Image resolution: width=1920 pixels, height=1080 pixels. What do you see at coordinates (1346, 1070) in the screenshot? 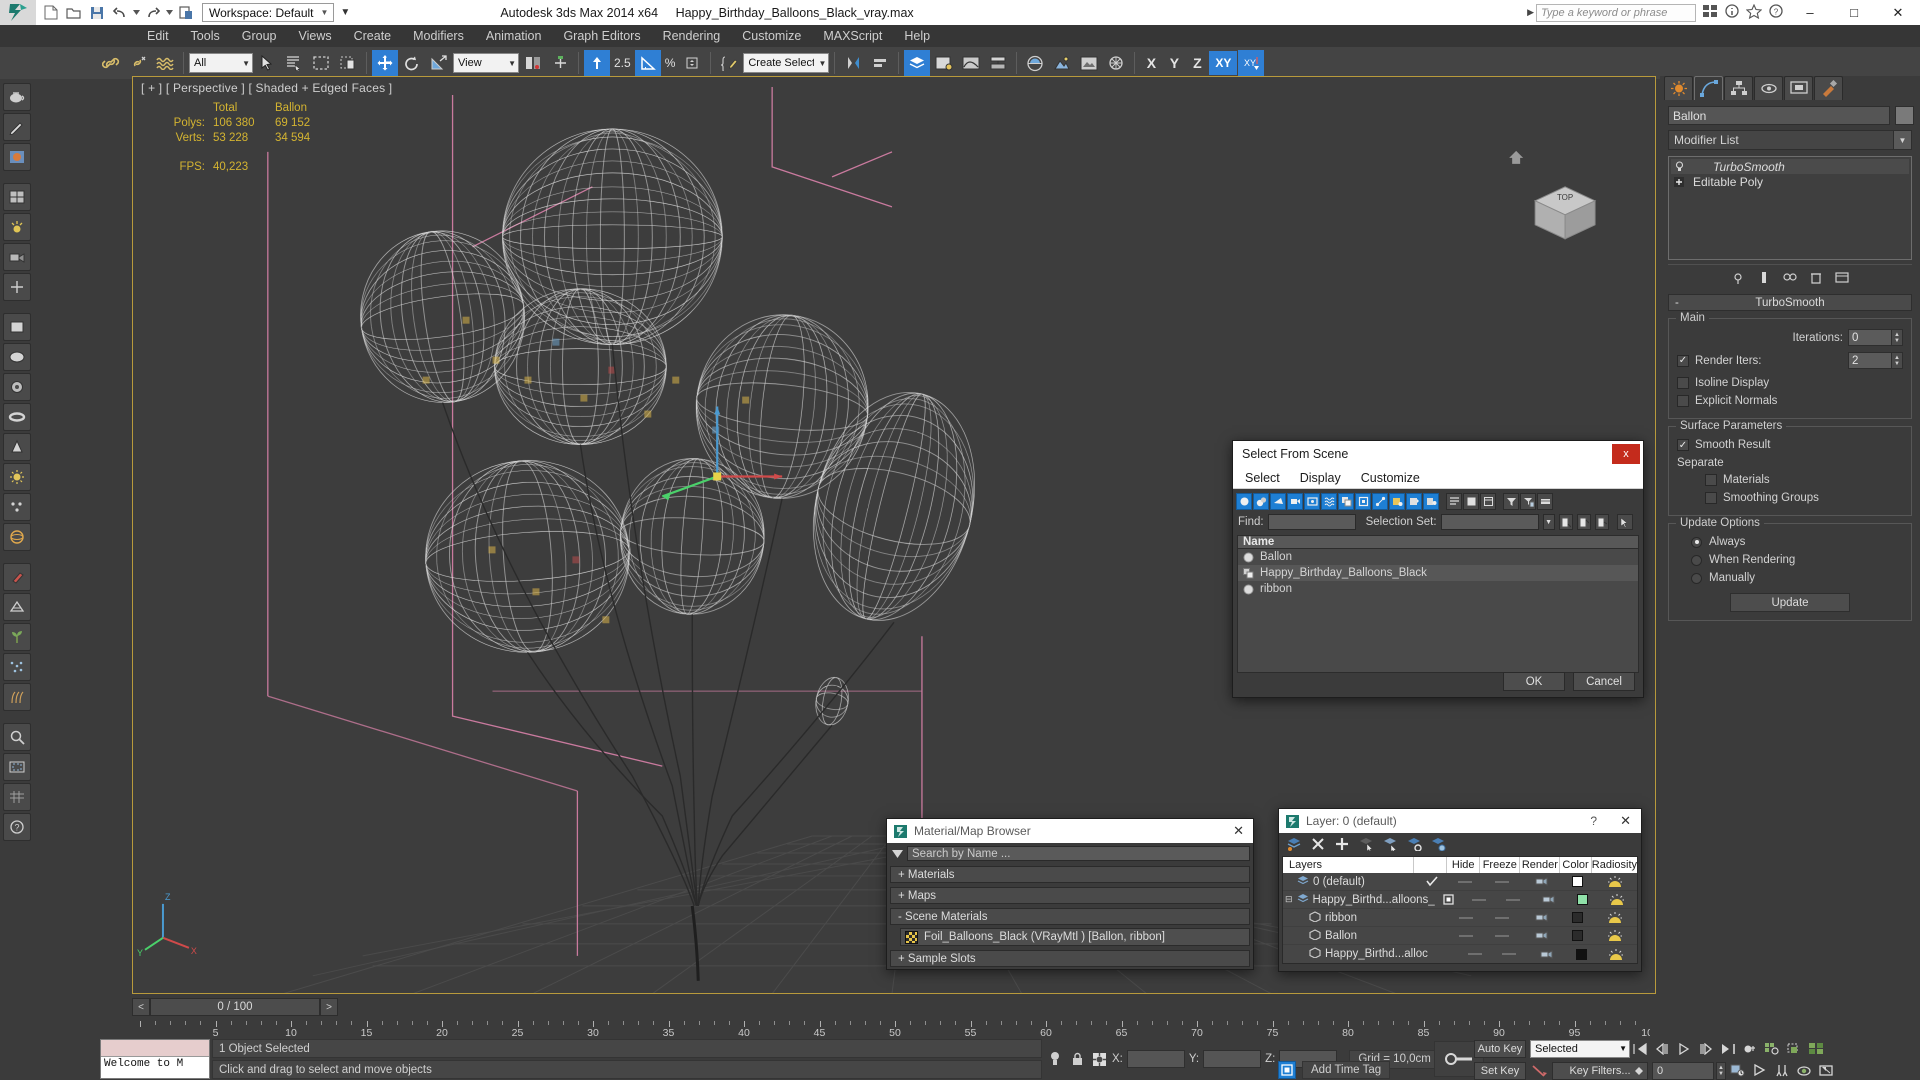
I see `add-time-tag-button: Add Time Tag` at bounding box center [1346, 1070].